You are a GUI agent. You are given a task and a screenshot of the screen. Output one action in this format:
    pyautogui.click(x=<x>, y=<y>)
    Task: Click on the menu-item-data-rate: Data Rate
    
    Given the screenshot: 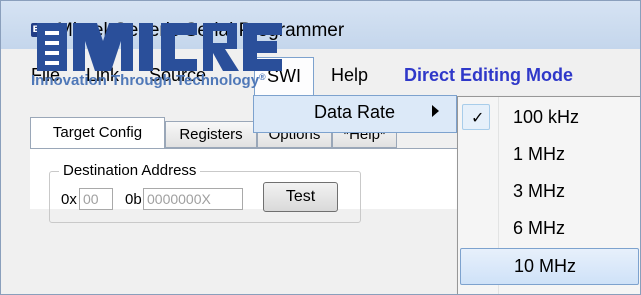 What is the action you would take?
    pyautogui.click(x=355, y=114)
    